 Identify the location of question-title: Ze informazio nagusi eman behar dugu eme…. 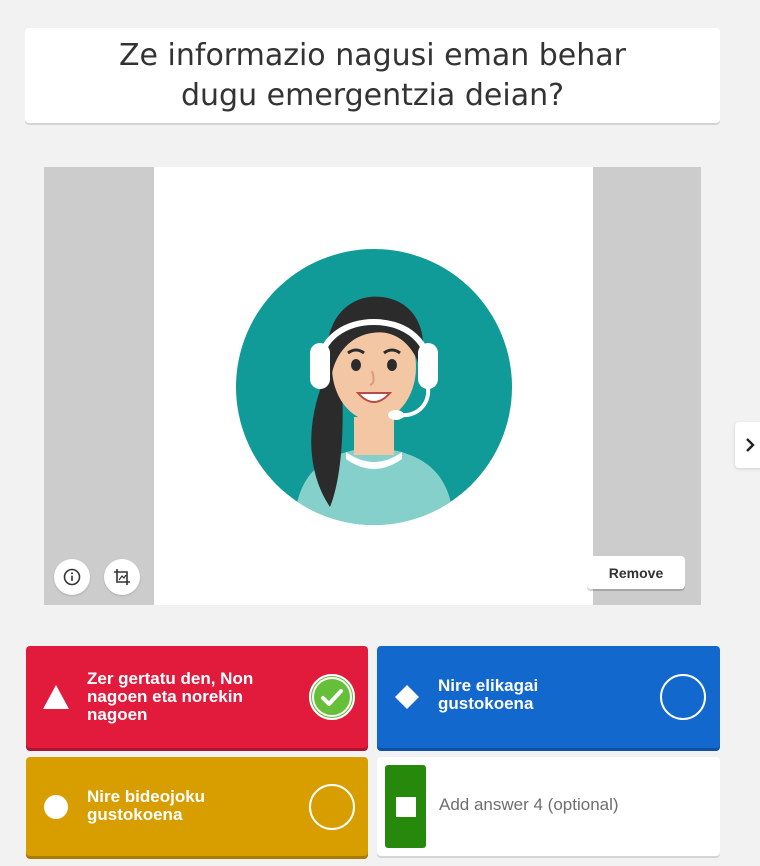
(372, 76).